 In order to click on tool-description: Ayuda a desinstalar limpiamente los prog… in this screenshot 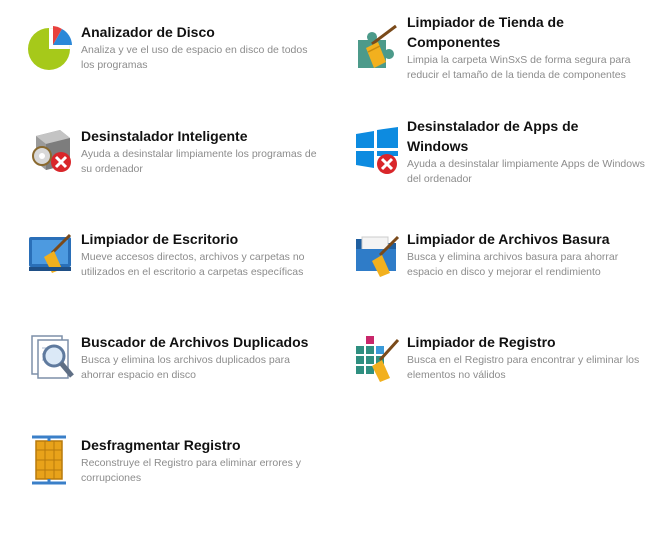, I will do `click(199, 161)`.